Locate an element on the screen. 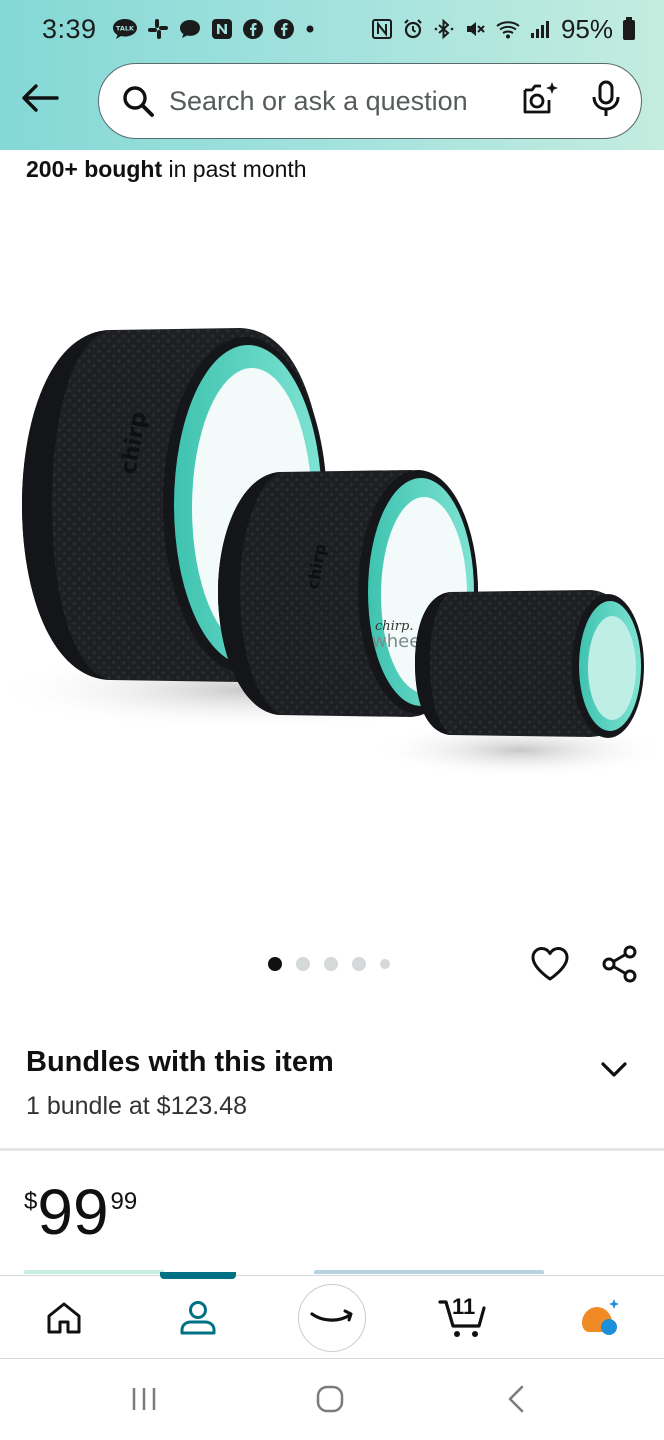 This screenshot has height=1440, width=664. home-button is located at coordinates (330, 1399).